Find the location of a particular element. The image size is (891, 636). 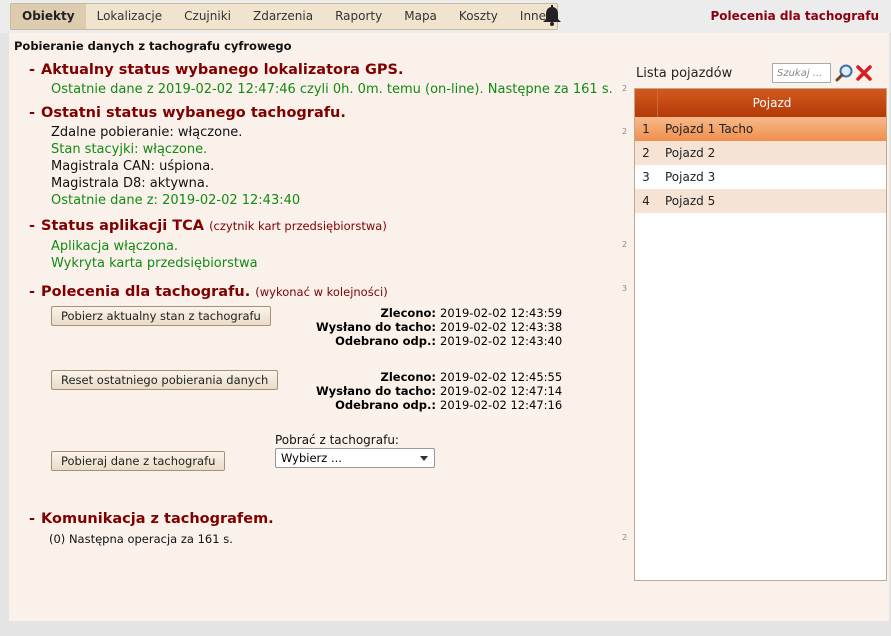

command-2-sent: Wysłano do tacho: 2019-02-02 12:47:14 is located at coordinates (436, 391).